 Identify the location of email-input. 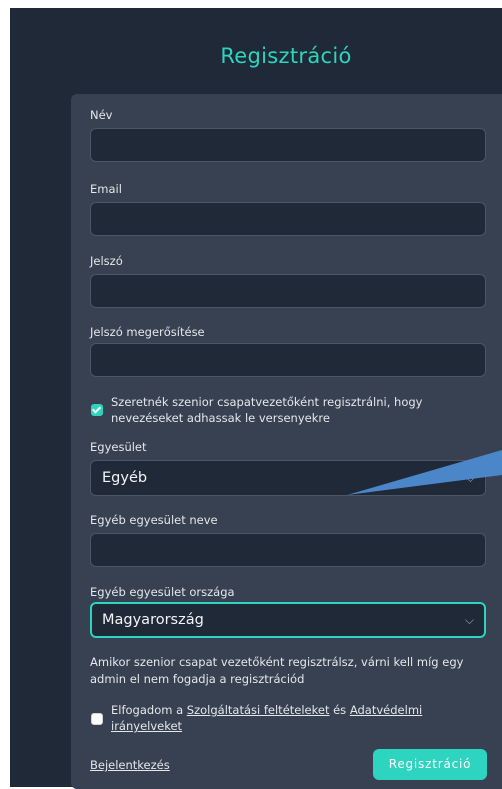
(288, 219).